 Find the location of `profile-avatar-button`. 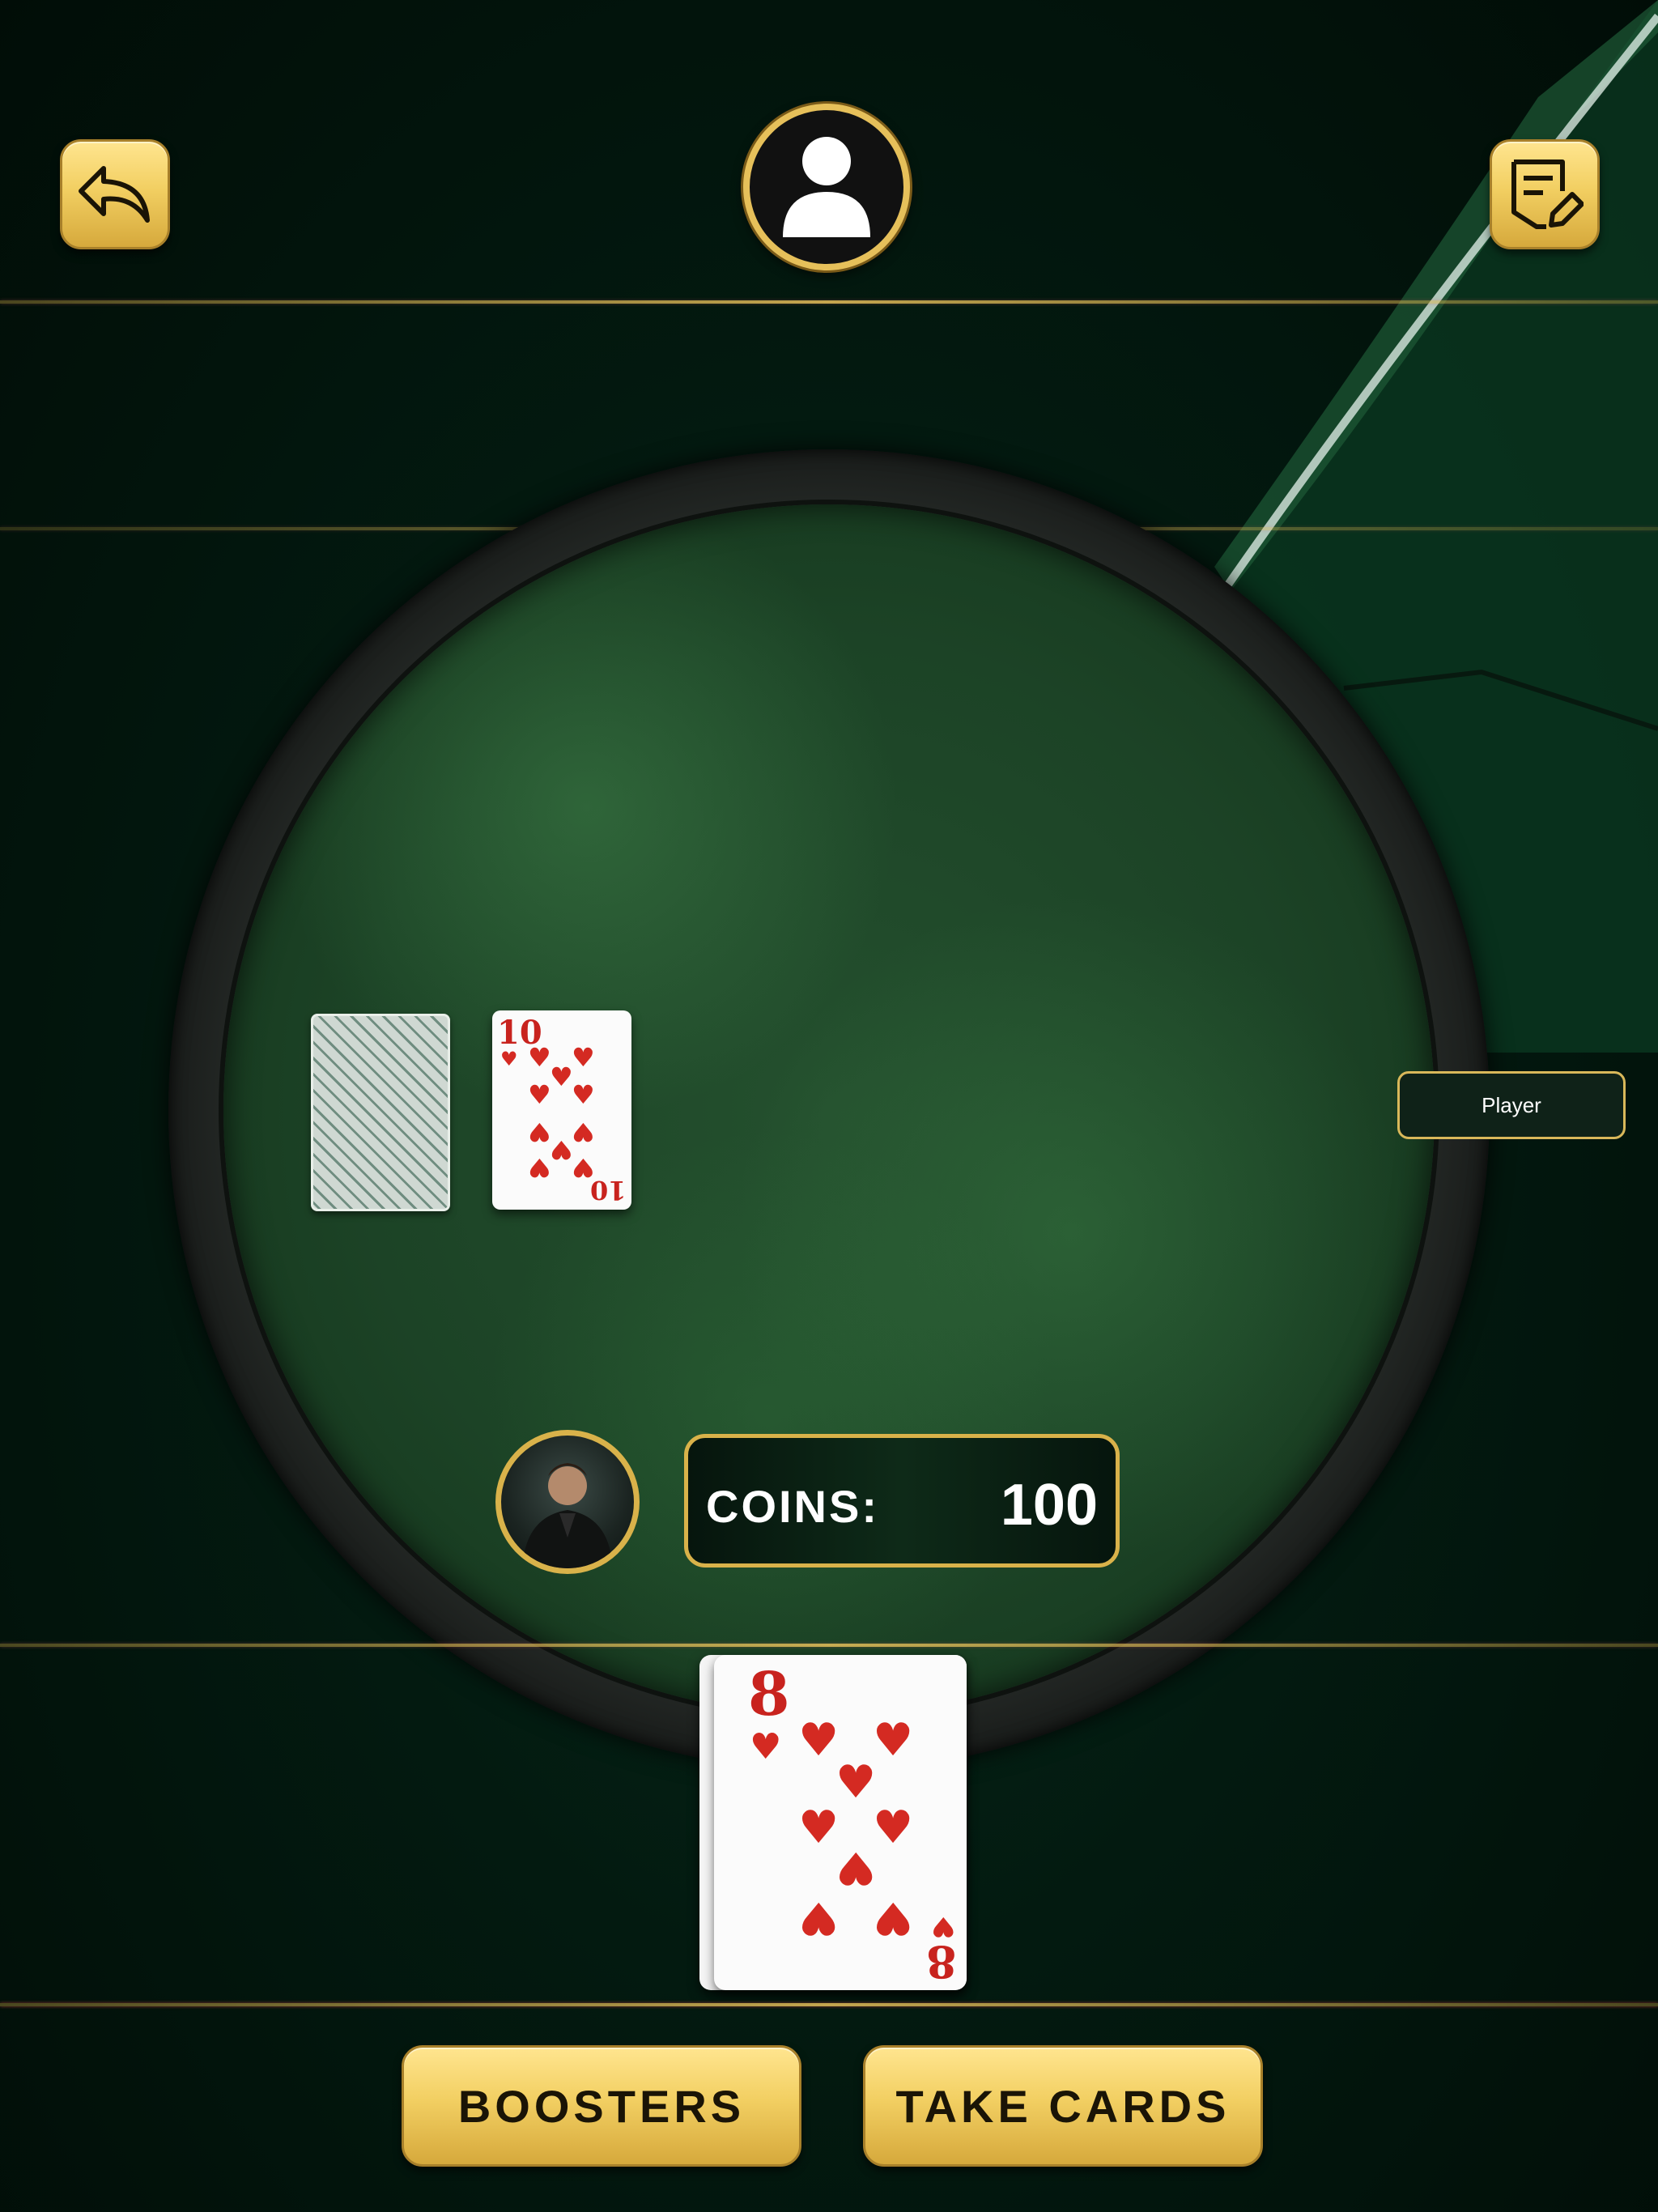

profile-avatar-button is located at coordinates (826, 187).